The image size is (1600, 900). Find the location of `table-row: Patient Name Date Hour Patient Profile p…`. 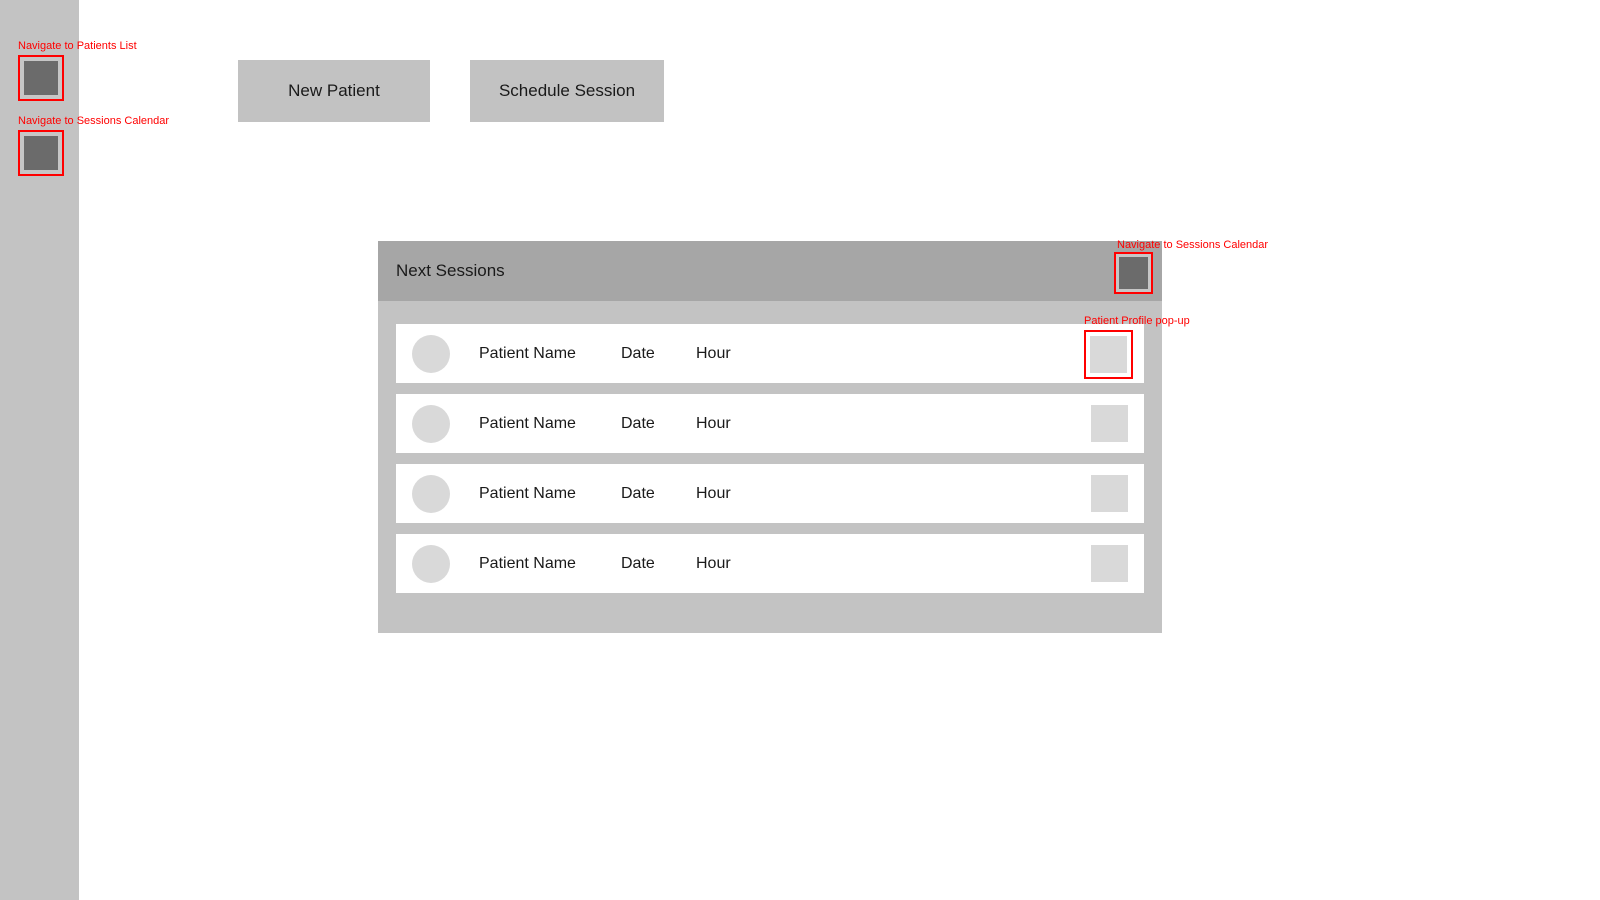

table-row: Patient Name Date Hour Patient Profile p… is located at coordinates (793, 349).